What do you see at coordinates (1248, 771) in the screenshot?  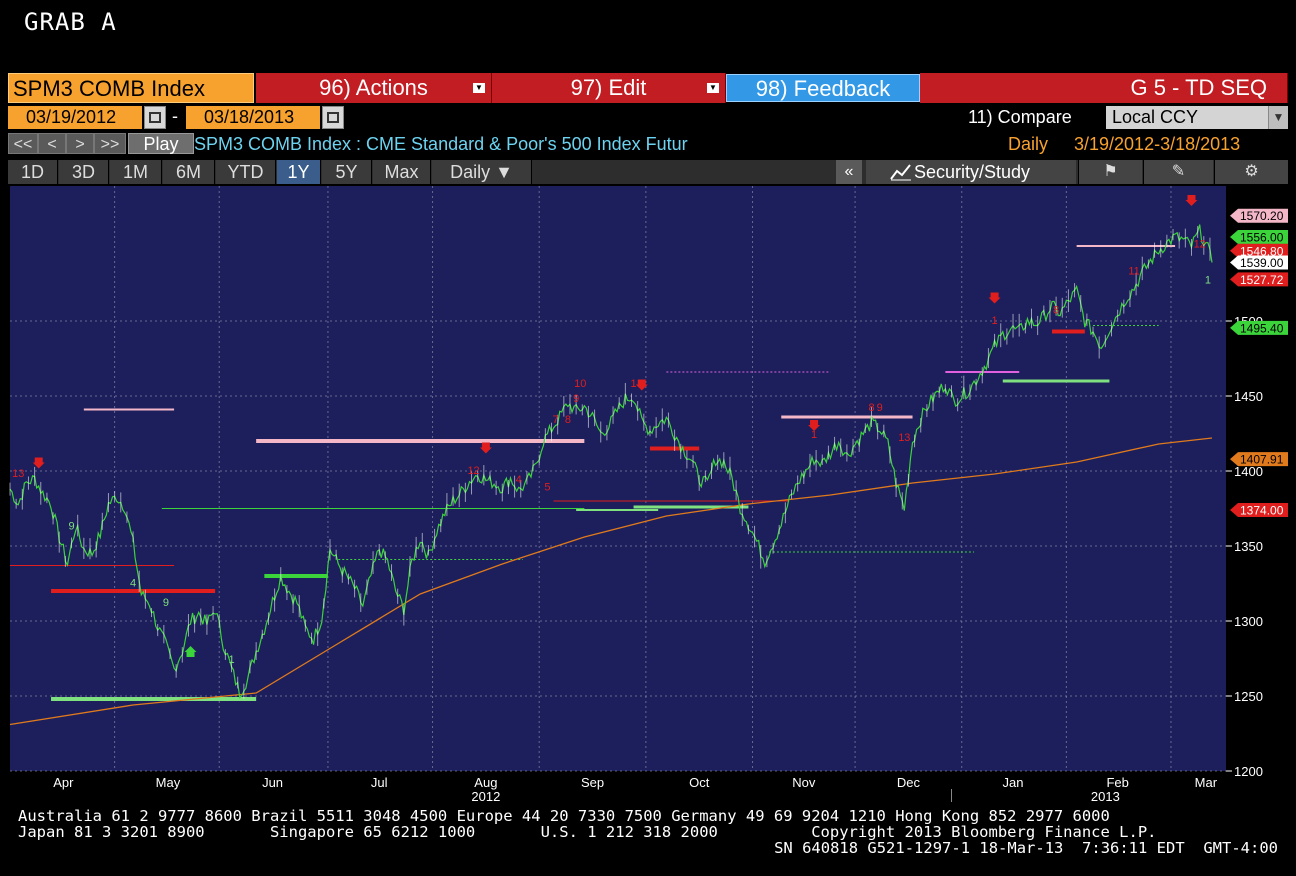 I see `y-tick-label: 1200` at bounding box center [1248, 771].